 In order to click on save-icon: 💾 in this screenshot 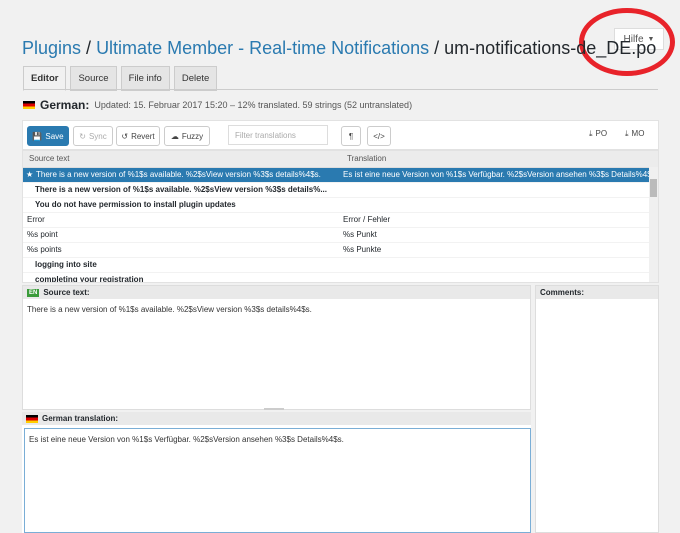, I will do `click(37, 136)`.